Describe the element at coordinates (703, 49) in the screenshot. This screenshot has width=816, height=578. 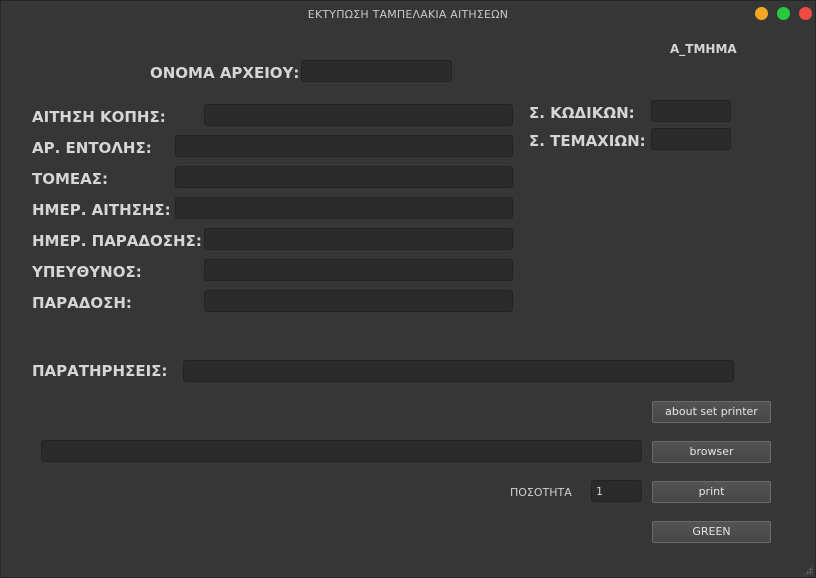
I see `department-label: Α_ΤΜΗΜΑ` at that location.